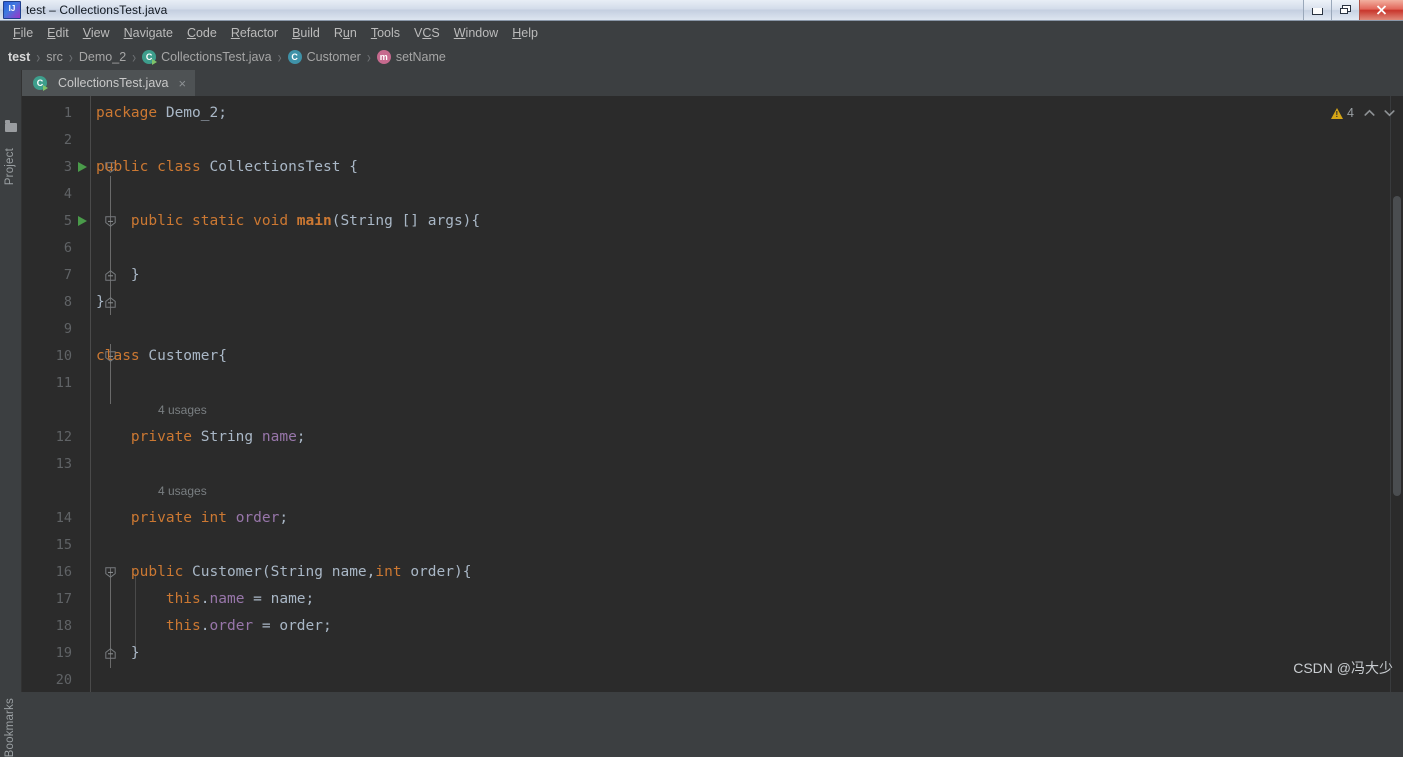 Image resolution: width=1403 pixels, height=757 pixels. Describe the element at coordinates (182, 83) in the screenshot. I see `close-icon: ×` at that location.